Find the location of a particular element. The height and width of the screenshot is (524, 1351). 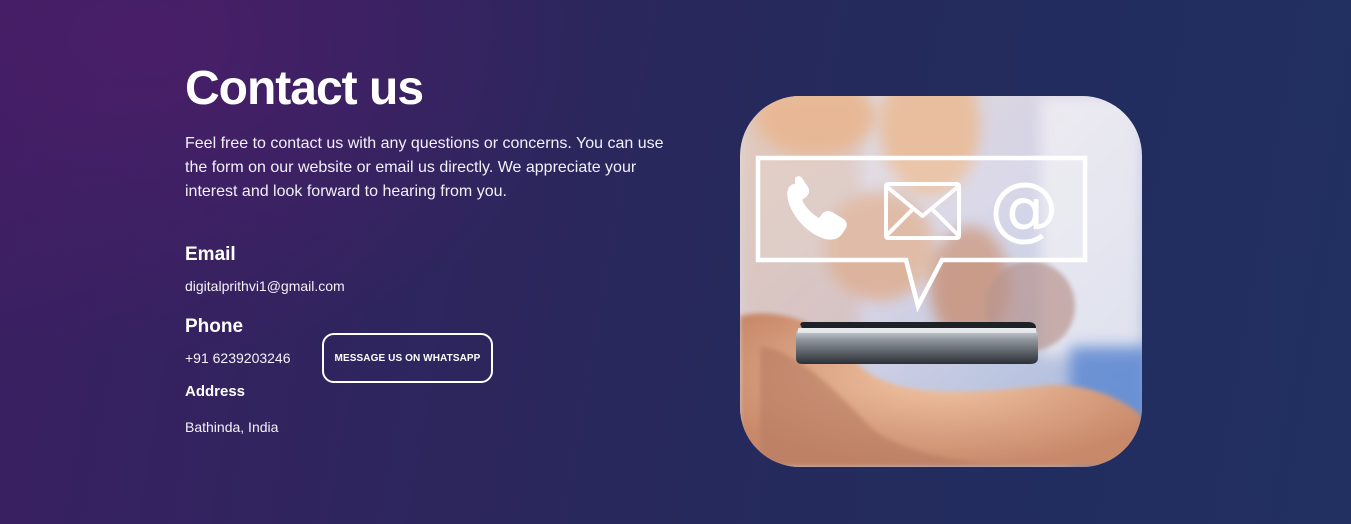

page-title: Contact us is located at coordinates (304, 88).